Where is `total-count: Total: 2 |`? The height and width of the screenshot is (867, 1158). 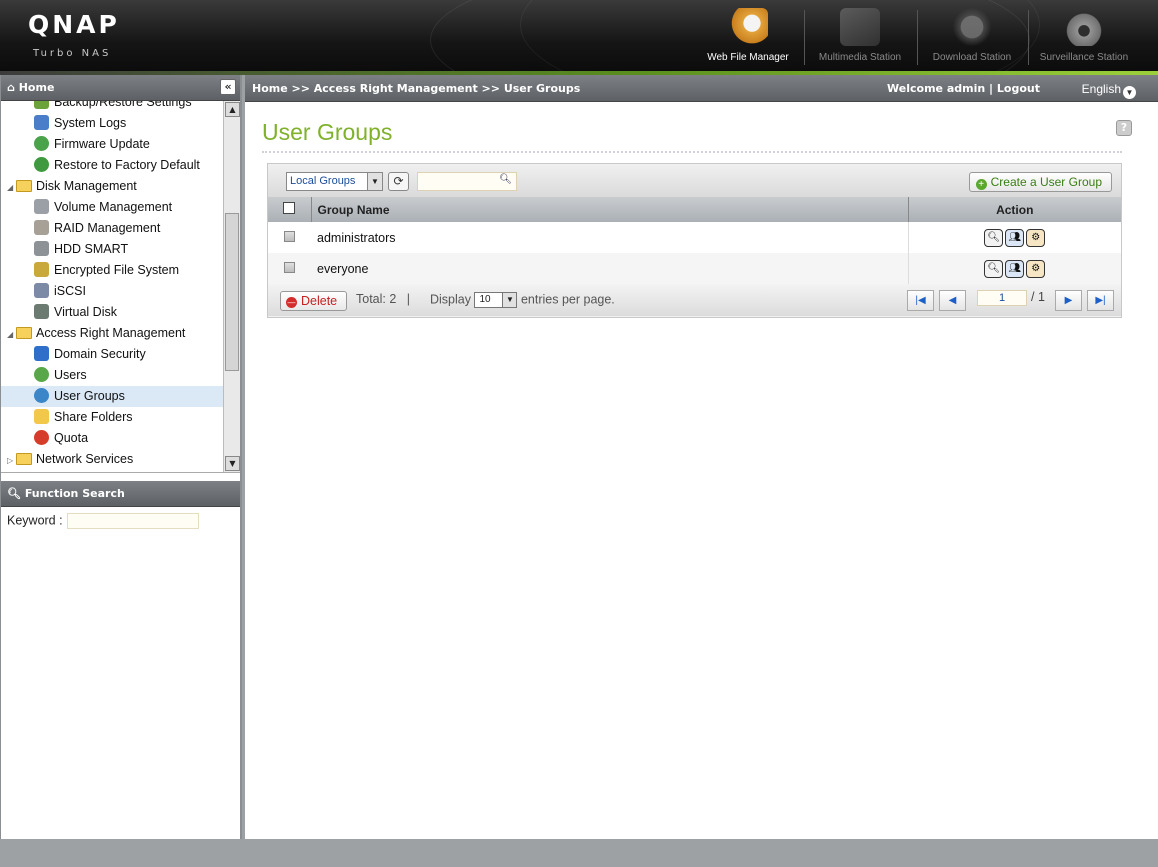 total-count: Total: 2 | is located at coordinates (383, 299).